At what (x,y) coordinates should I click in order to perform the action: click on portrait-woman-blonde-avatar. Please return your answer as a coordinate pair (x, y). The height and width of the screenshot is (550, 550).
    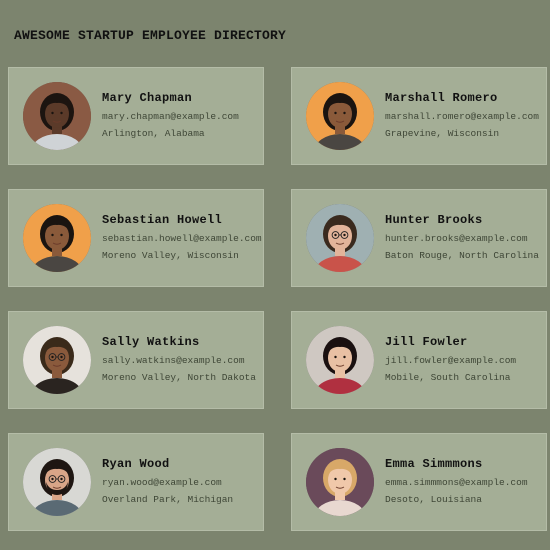
    Looking at the image, I should click on (340, 482).